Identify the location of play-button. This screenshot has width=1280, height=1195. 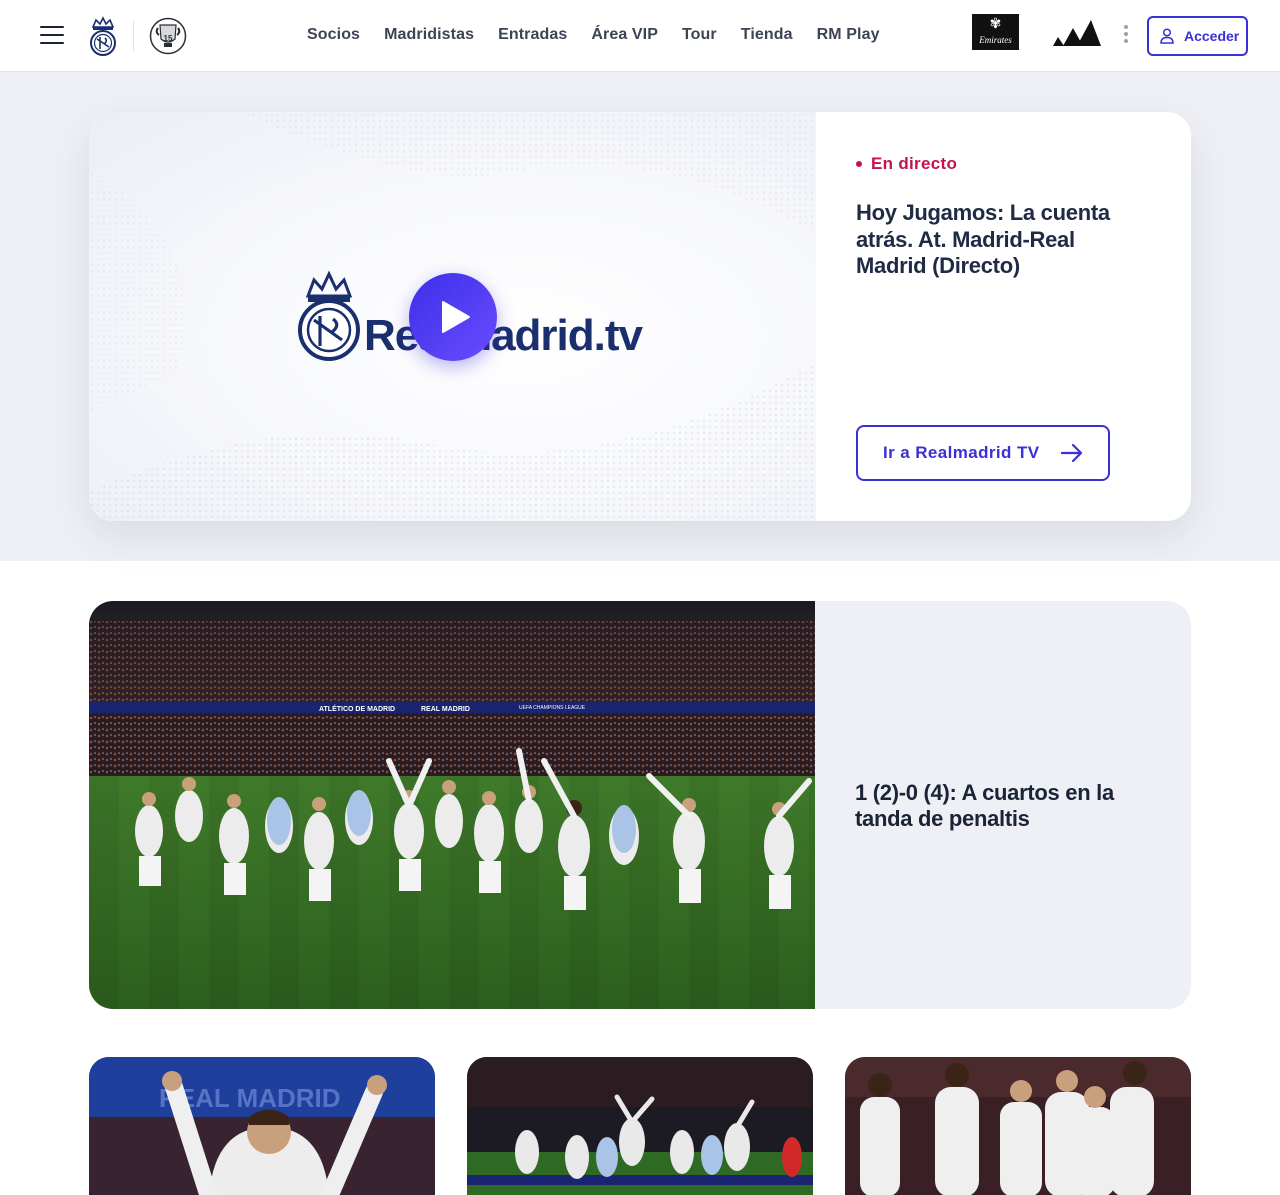
(453, 317).